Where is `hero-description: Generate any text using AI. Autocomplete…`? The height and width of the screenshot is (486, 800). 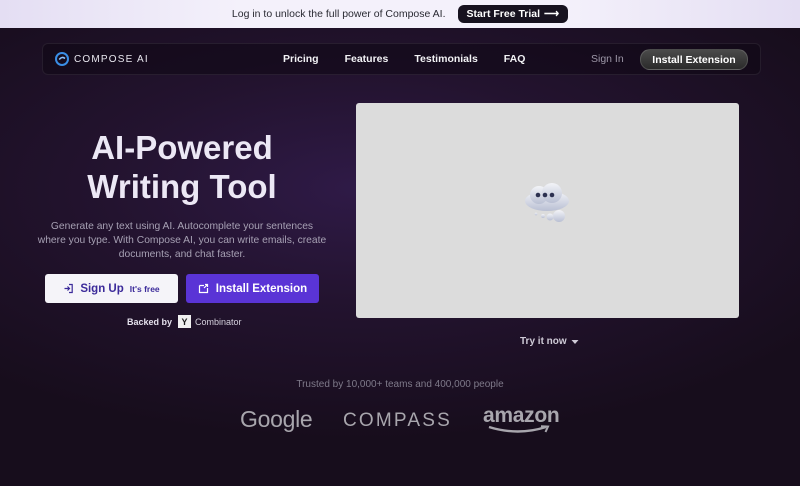
hero-description: Generate any text using AI. Autocomplete… is located at coordinates (182, 240).